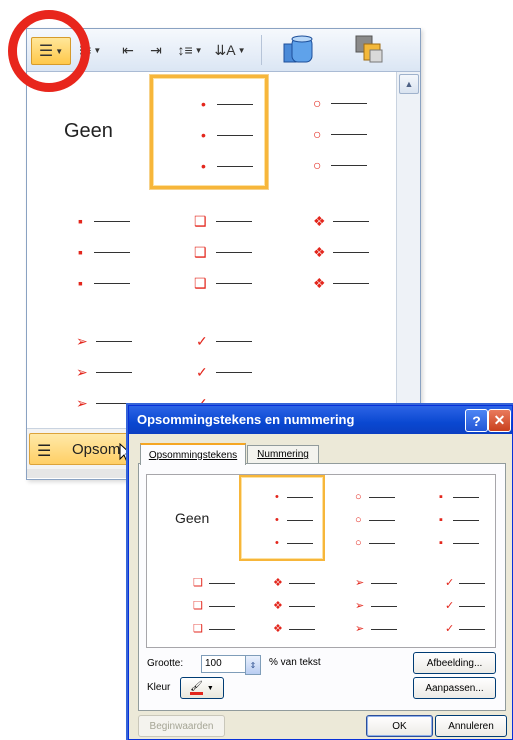 The width and height of the screenshot is (513, 740). What do you see at coordinates (192, 604) in the screenshot?
I see `dialog-cell-hollow-square: ❑ ❑ ❑` at bounding box center [192, 604].